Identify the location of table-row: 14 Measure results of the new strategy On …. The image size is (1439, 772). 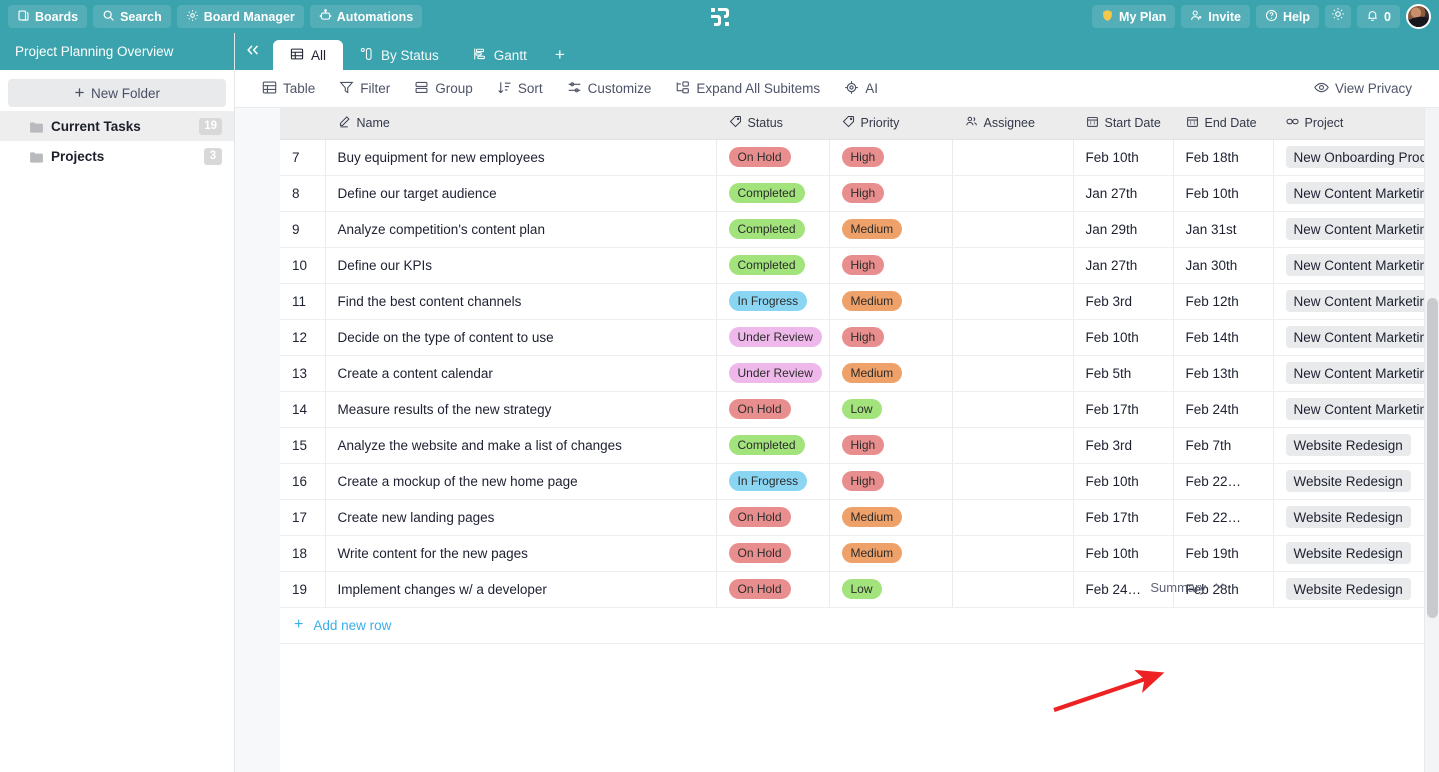
(859, 409).